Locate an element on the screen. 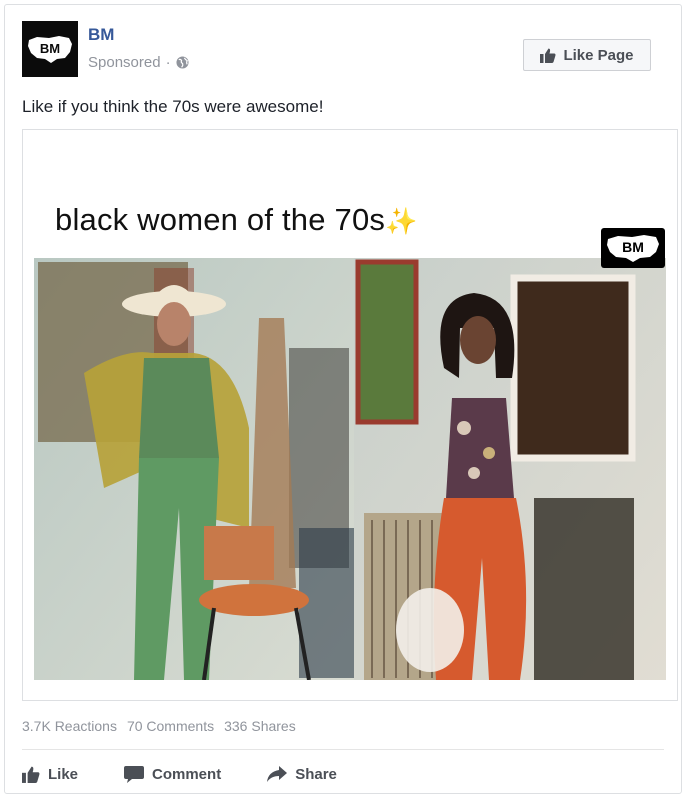 The image size is (686, 800). post-text: Like if you think the 70s were awesome! is located at coordinates (173, 106).